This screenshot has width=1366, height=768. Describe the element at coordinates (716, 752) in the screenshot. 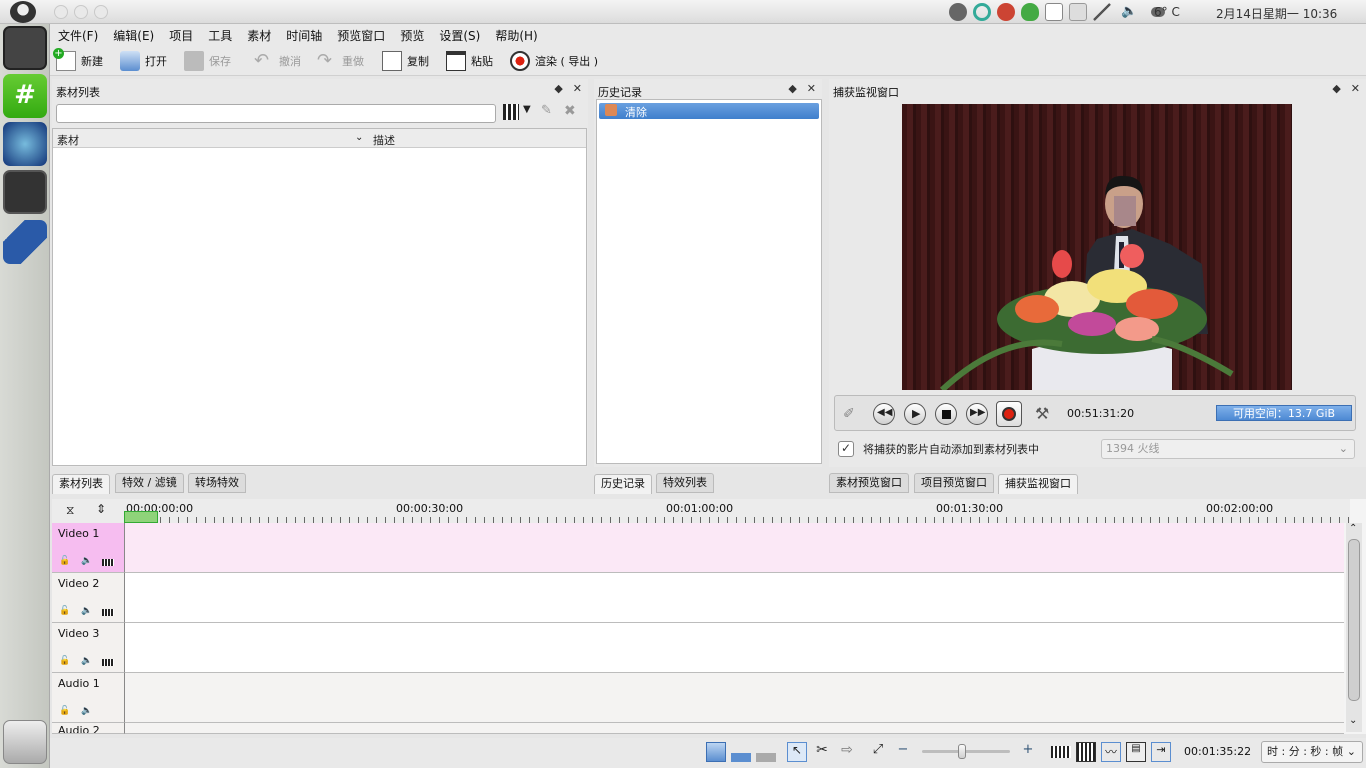

I see `overwrite-mode-icon` at that location.